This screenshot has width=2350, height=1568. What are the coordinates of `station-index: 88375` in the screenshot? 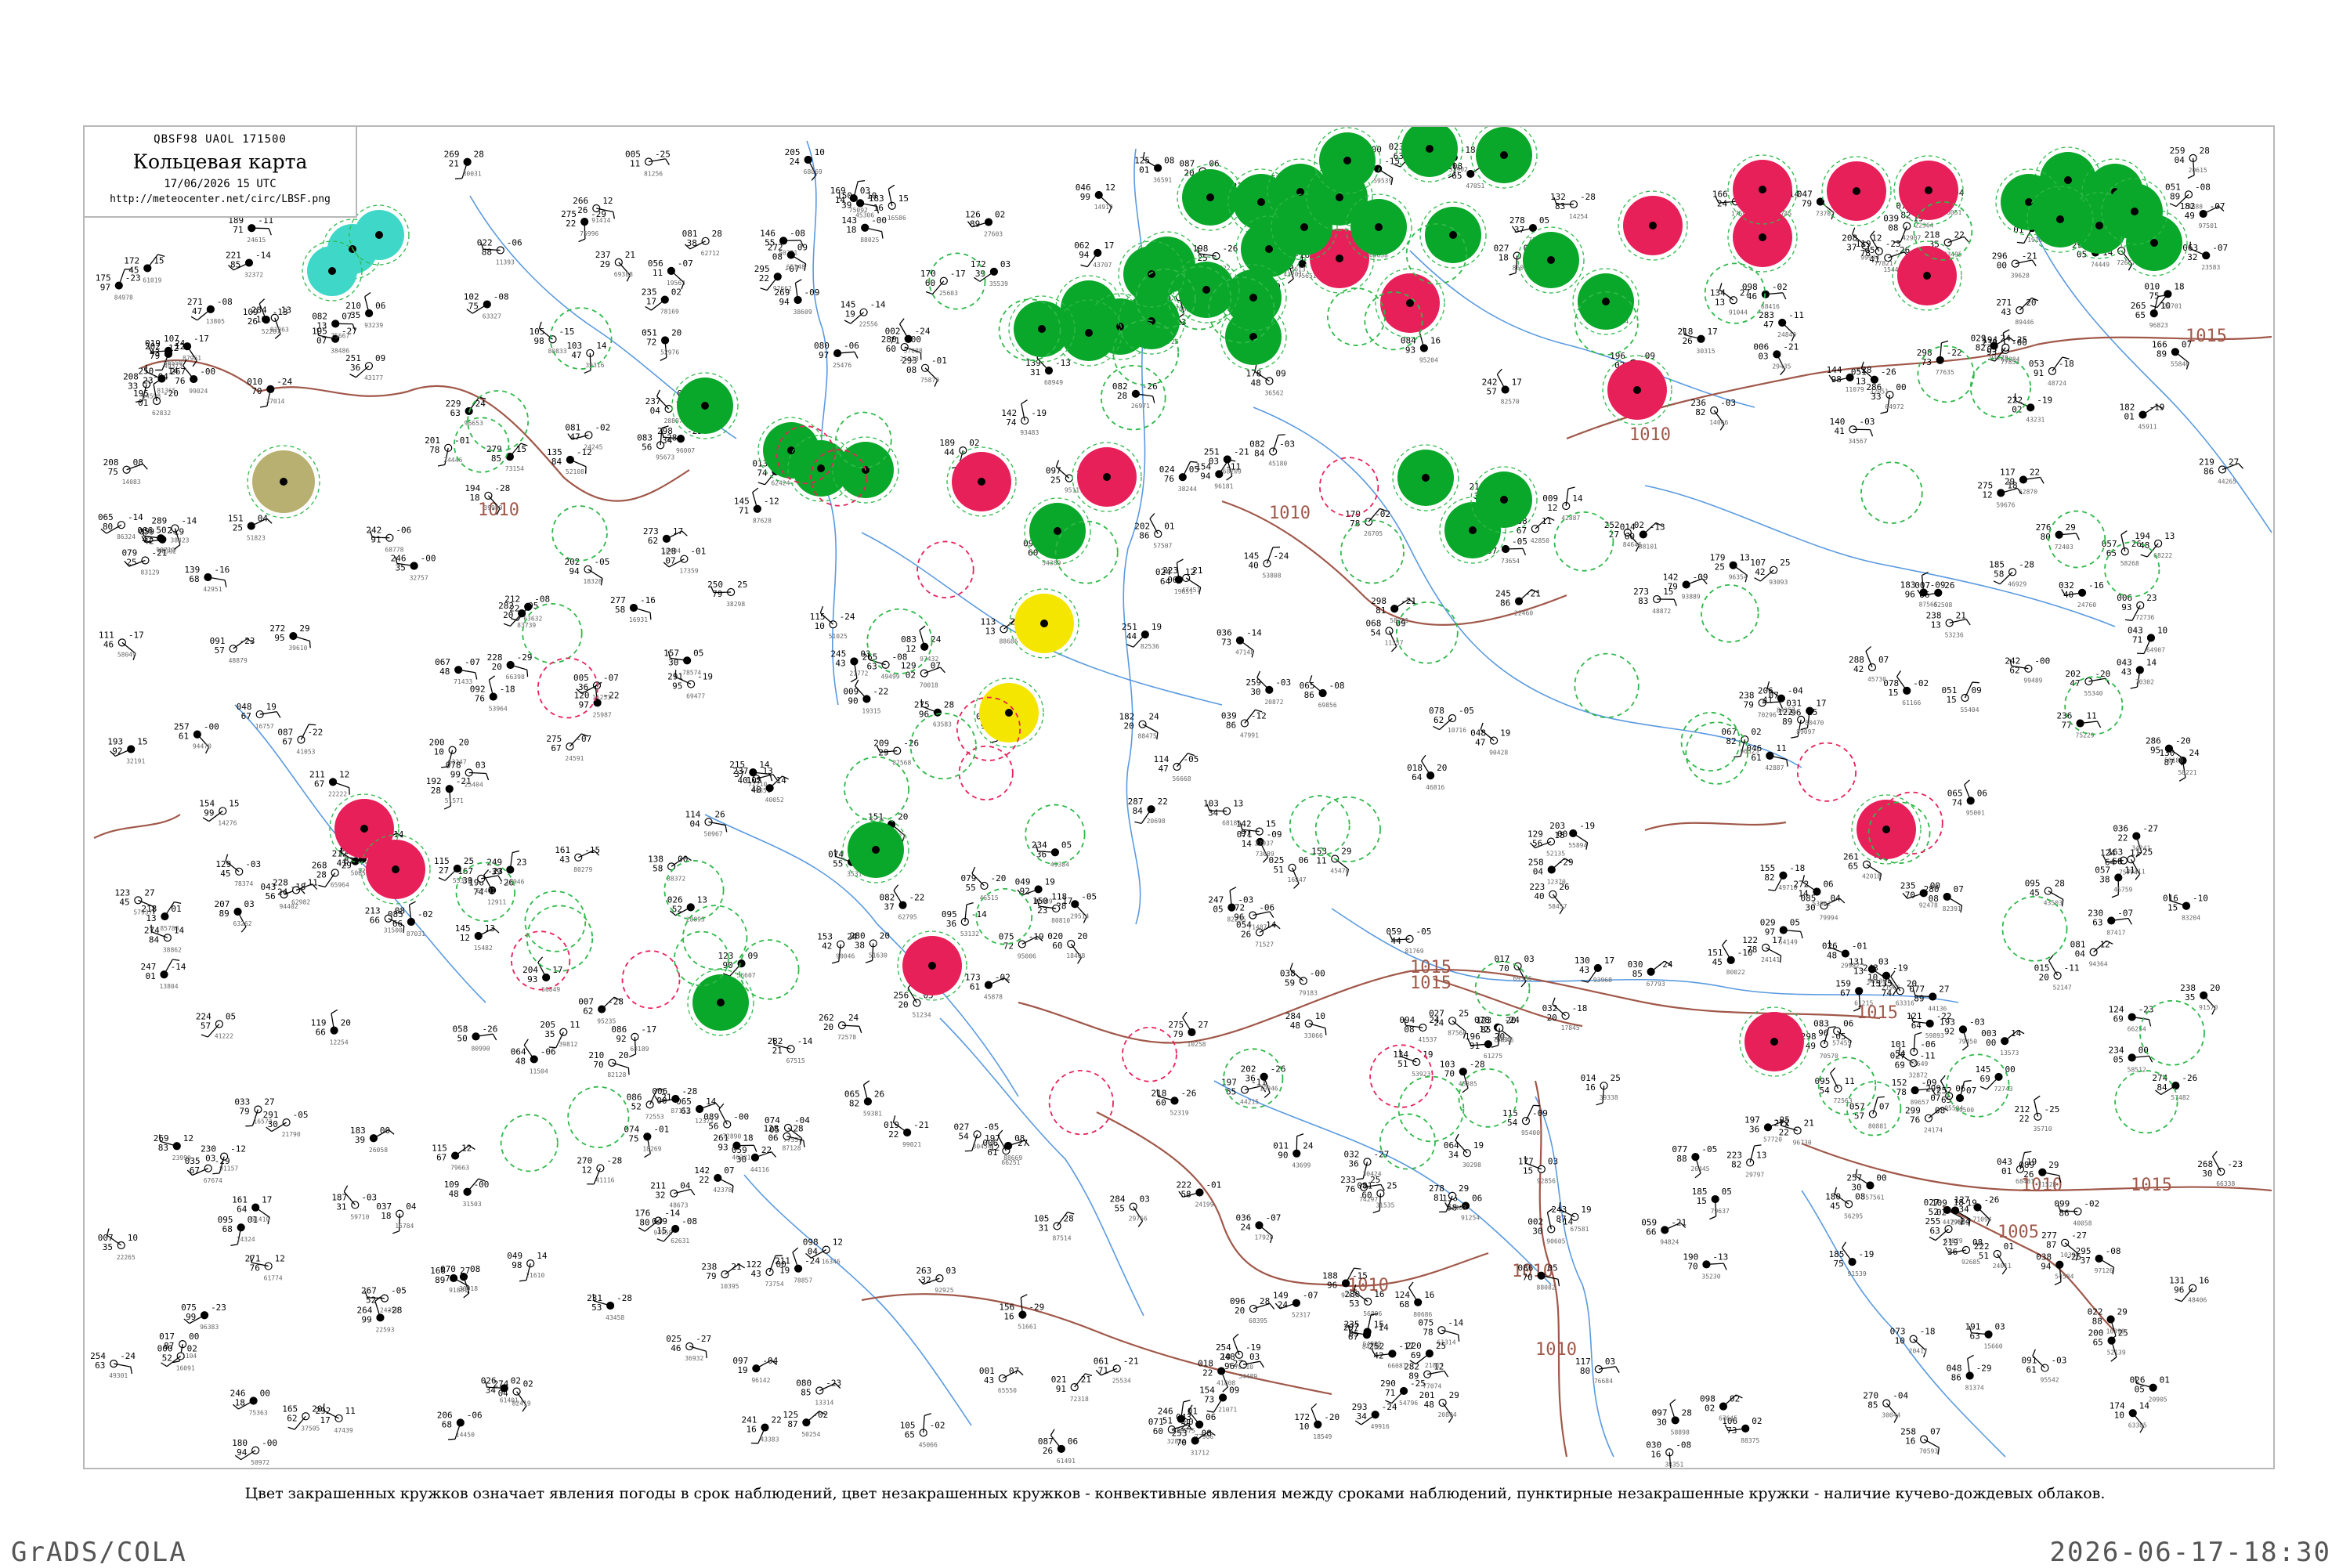 It's located at (1750, 1440).